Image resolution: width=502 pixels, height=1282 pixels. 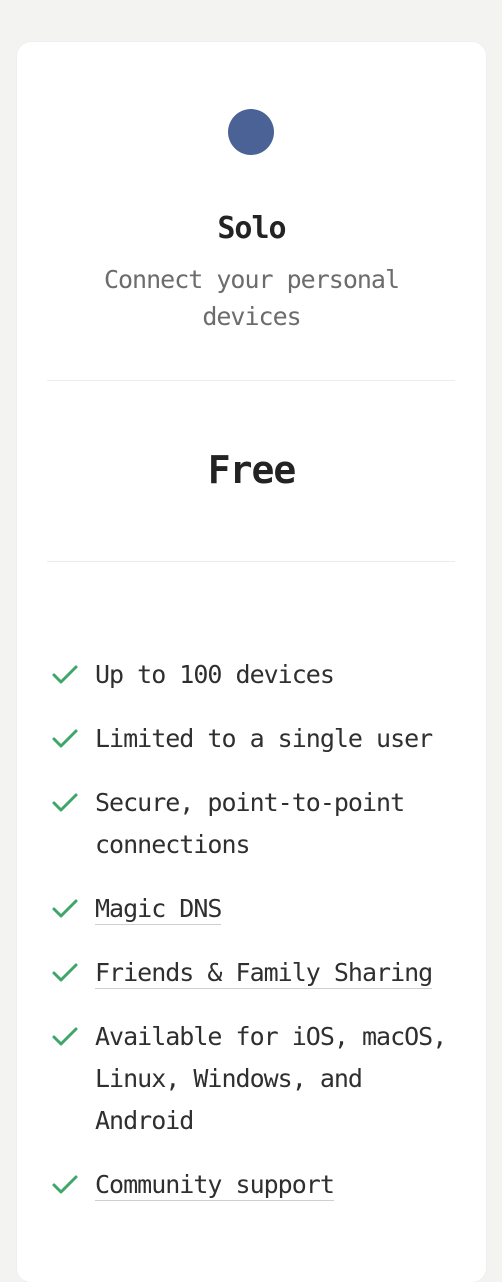 What do you see at coordinates (251, 298) in the screenshot?
I see `plan-description: Connect your personal devices` at bounding box center [251, 298].